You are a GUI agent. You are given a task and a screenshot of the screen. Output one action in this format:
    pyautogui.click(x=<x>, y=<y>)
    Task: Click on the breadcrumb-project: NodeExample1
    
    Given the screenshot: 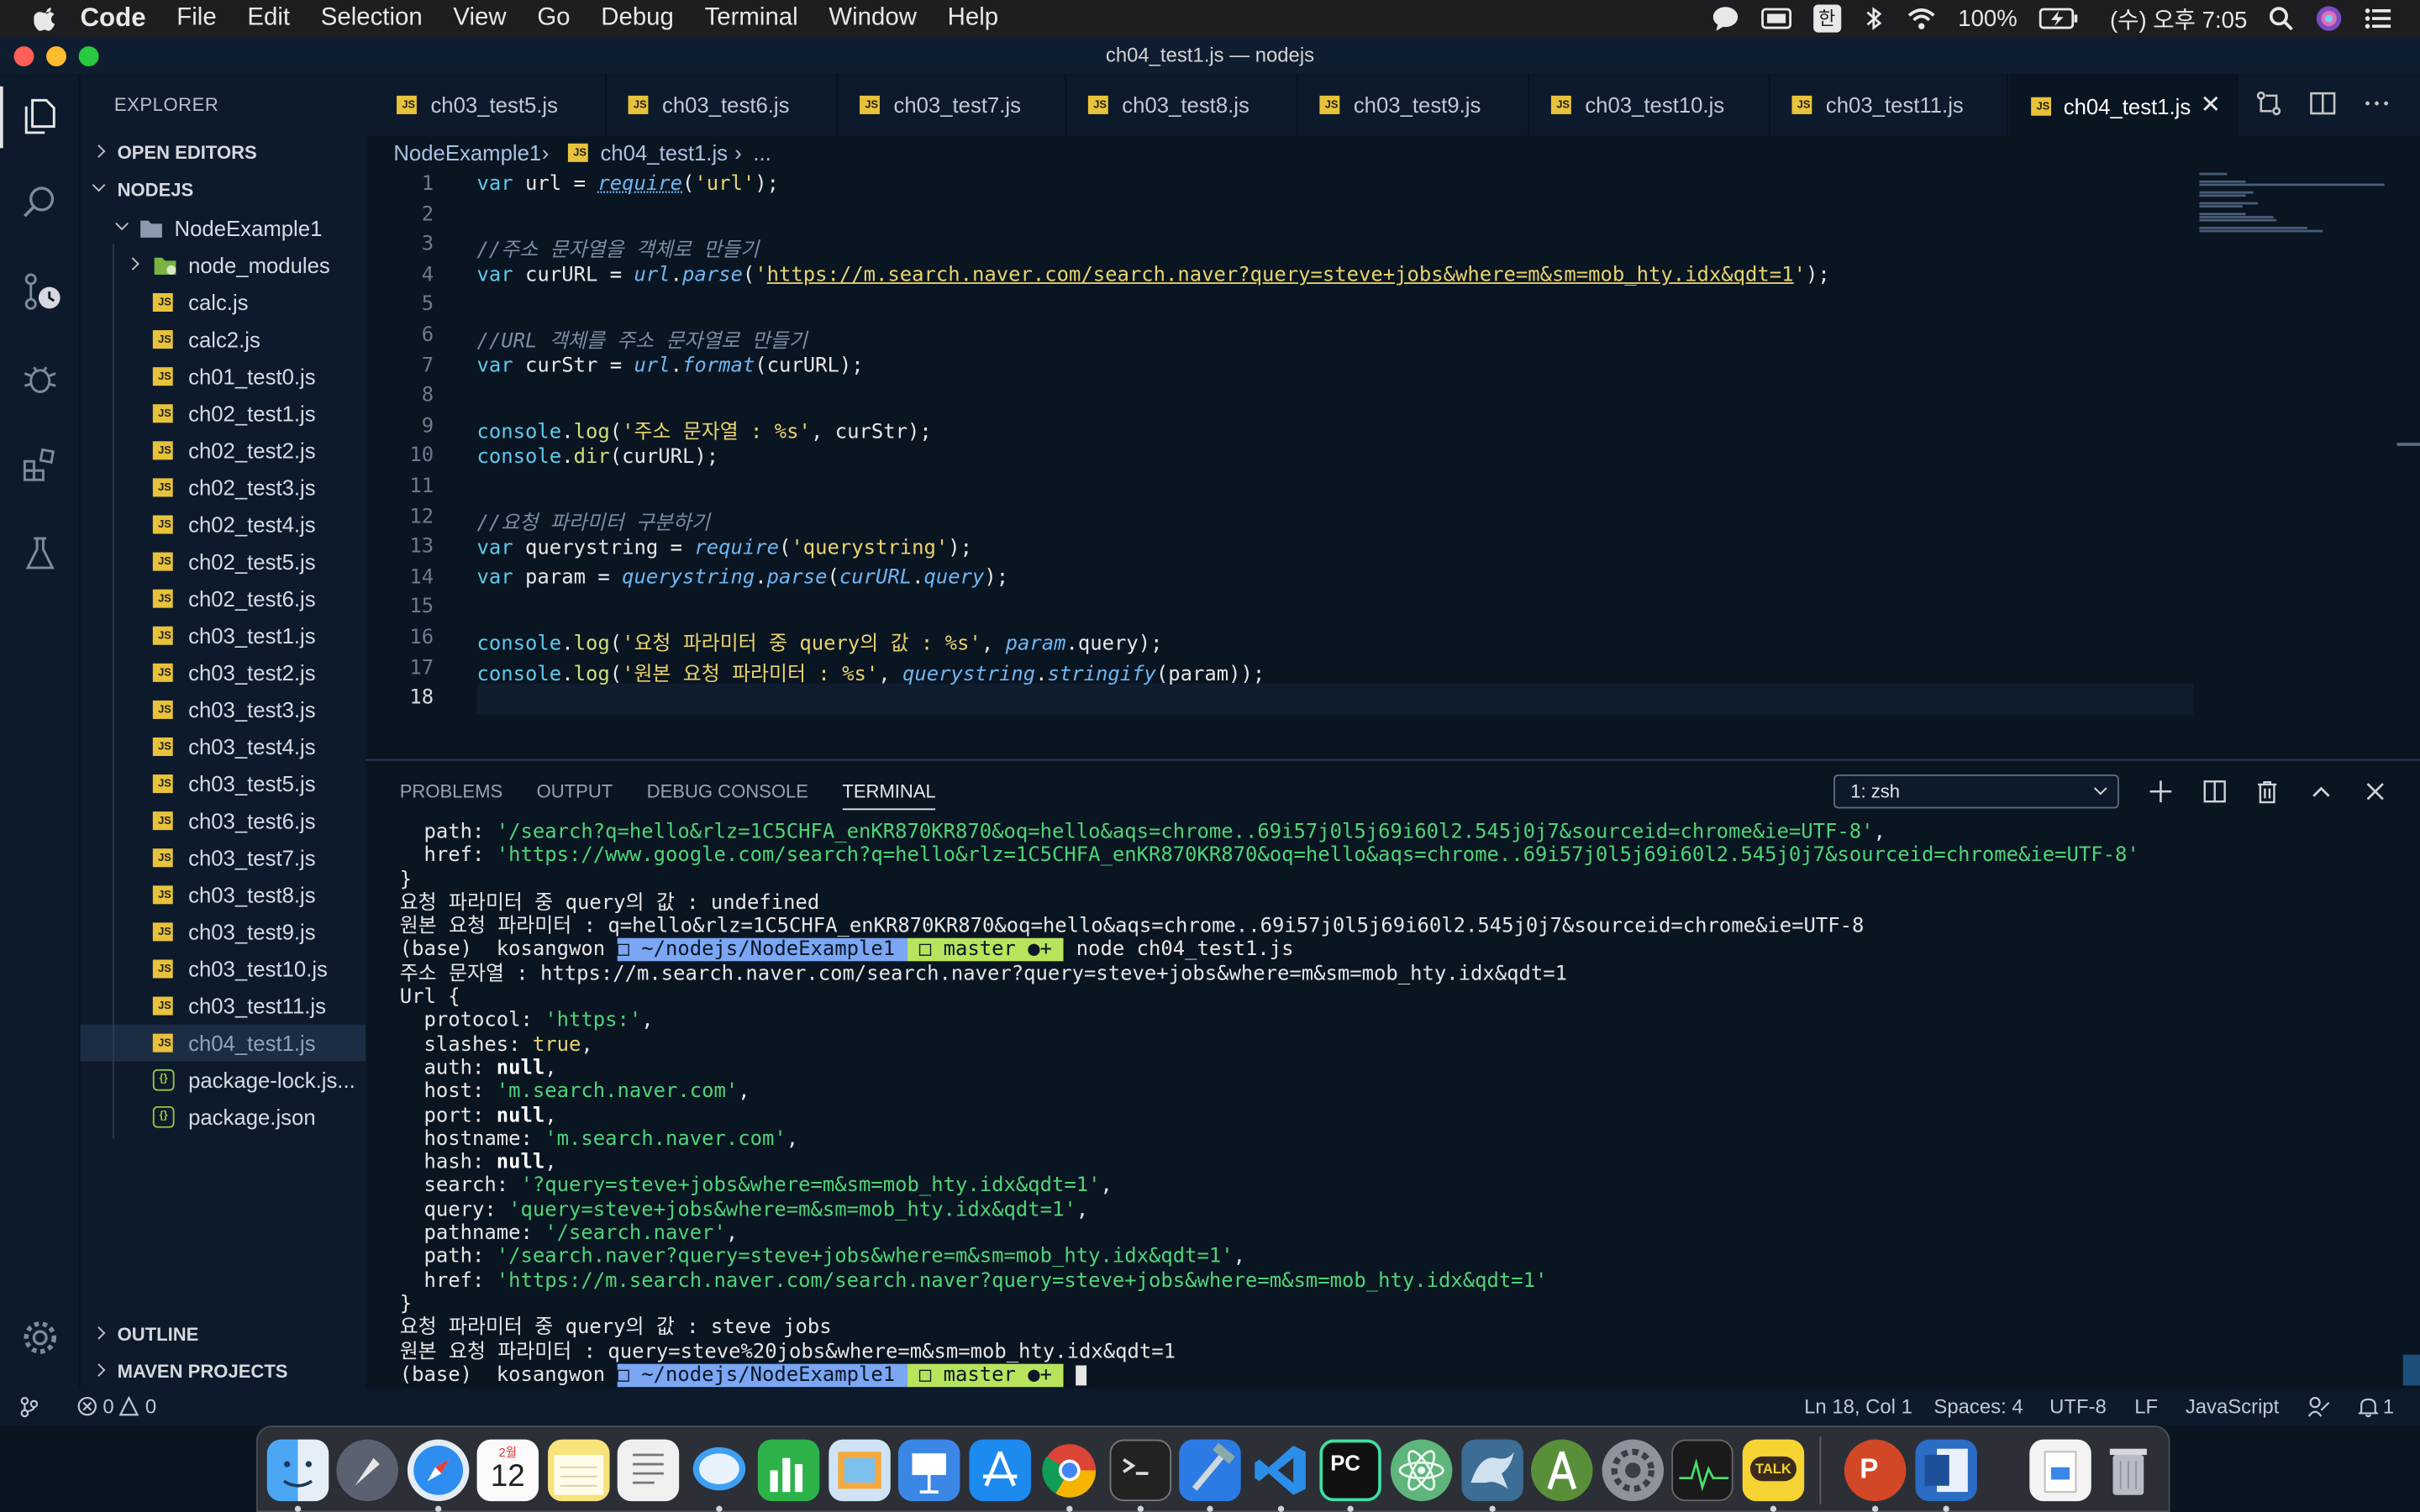 What is the action you would take?
    pyautogui.click(x=467, y=153)
    